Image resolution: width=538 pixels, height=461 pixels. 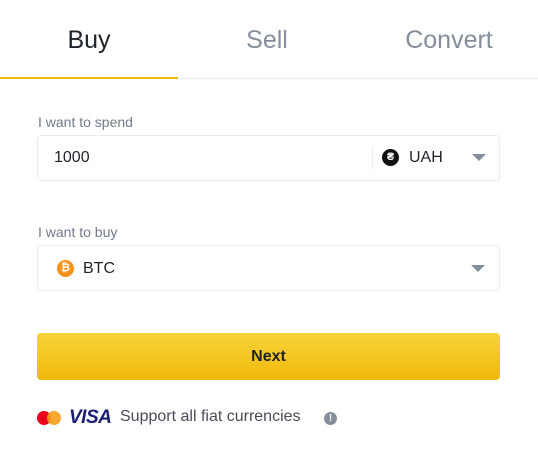 What do you see at coordinates (449, 40) in the screenshot?
I see `tab-convert: Convert` at bounding box center [449, 40].